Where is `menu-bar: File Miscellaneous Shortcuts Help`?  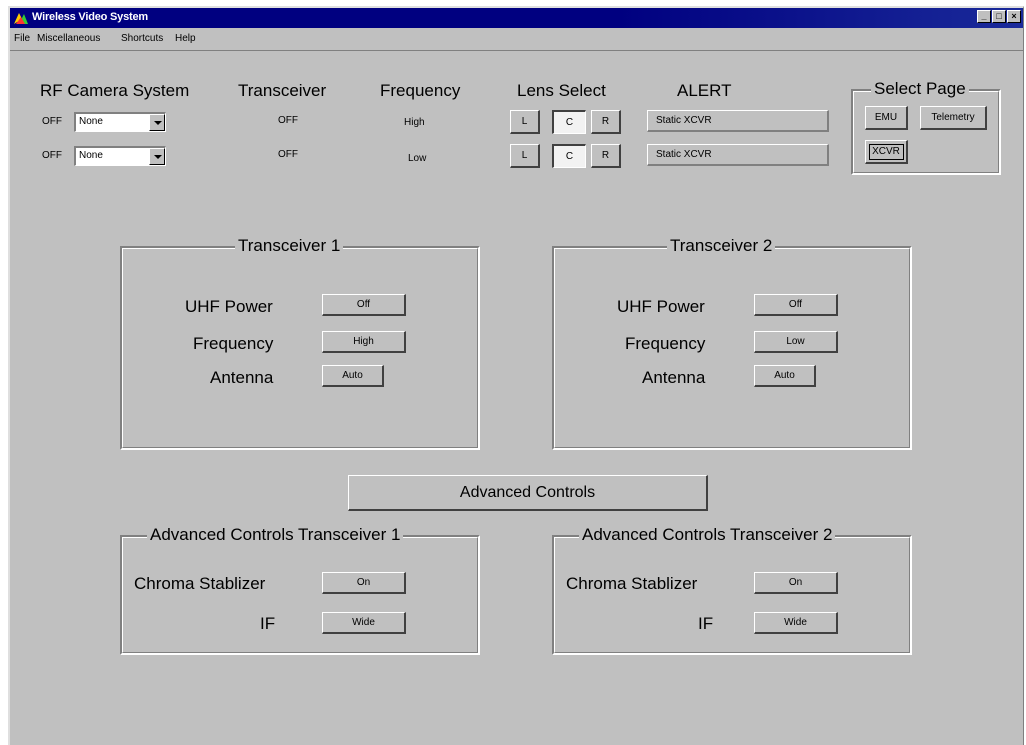 menu-bar: File Miscellaneous Shortcuts Help is located at coordinates (516, 38).